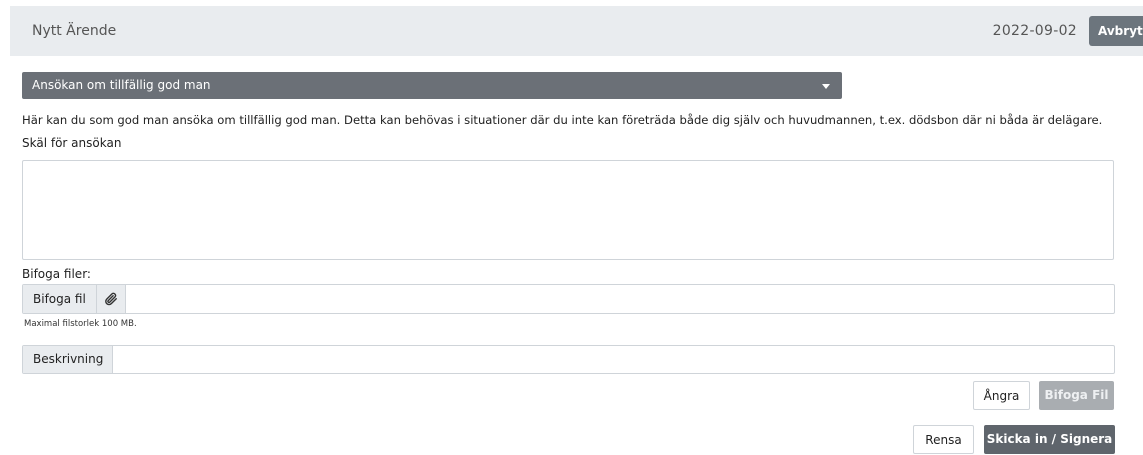 The image size is (1143, 455). Describe the element at coordinates (68, 359) in the screenshot. I see `file-description-label: Beskrivning` at that location.